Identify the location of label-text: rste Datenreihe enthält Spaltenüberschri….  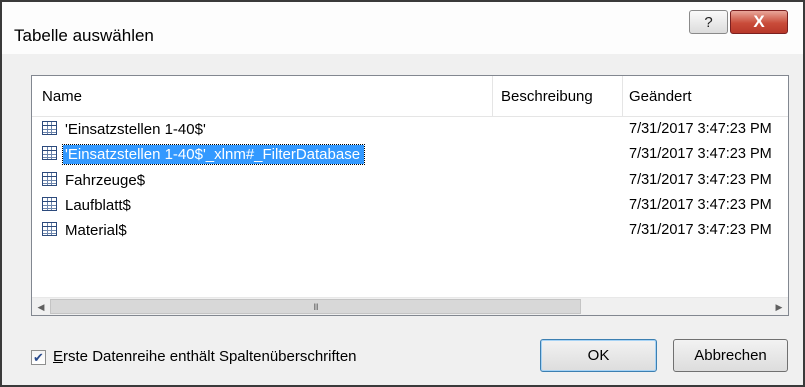
(210, 356).